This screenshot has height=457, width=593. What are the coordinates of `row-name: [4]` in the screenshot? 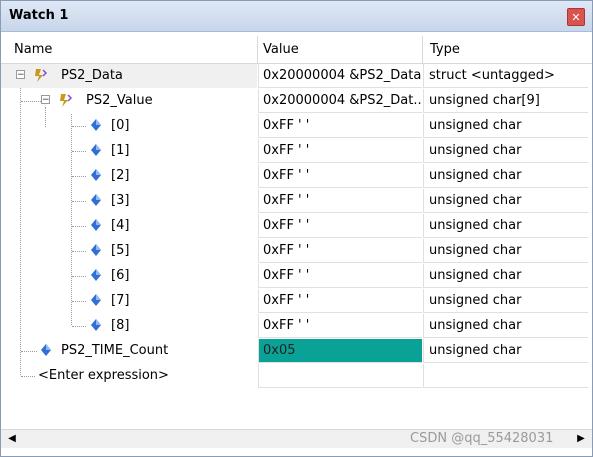 It's located at (120, 225).